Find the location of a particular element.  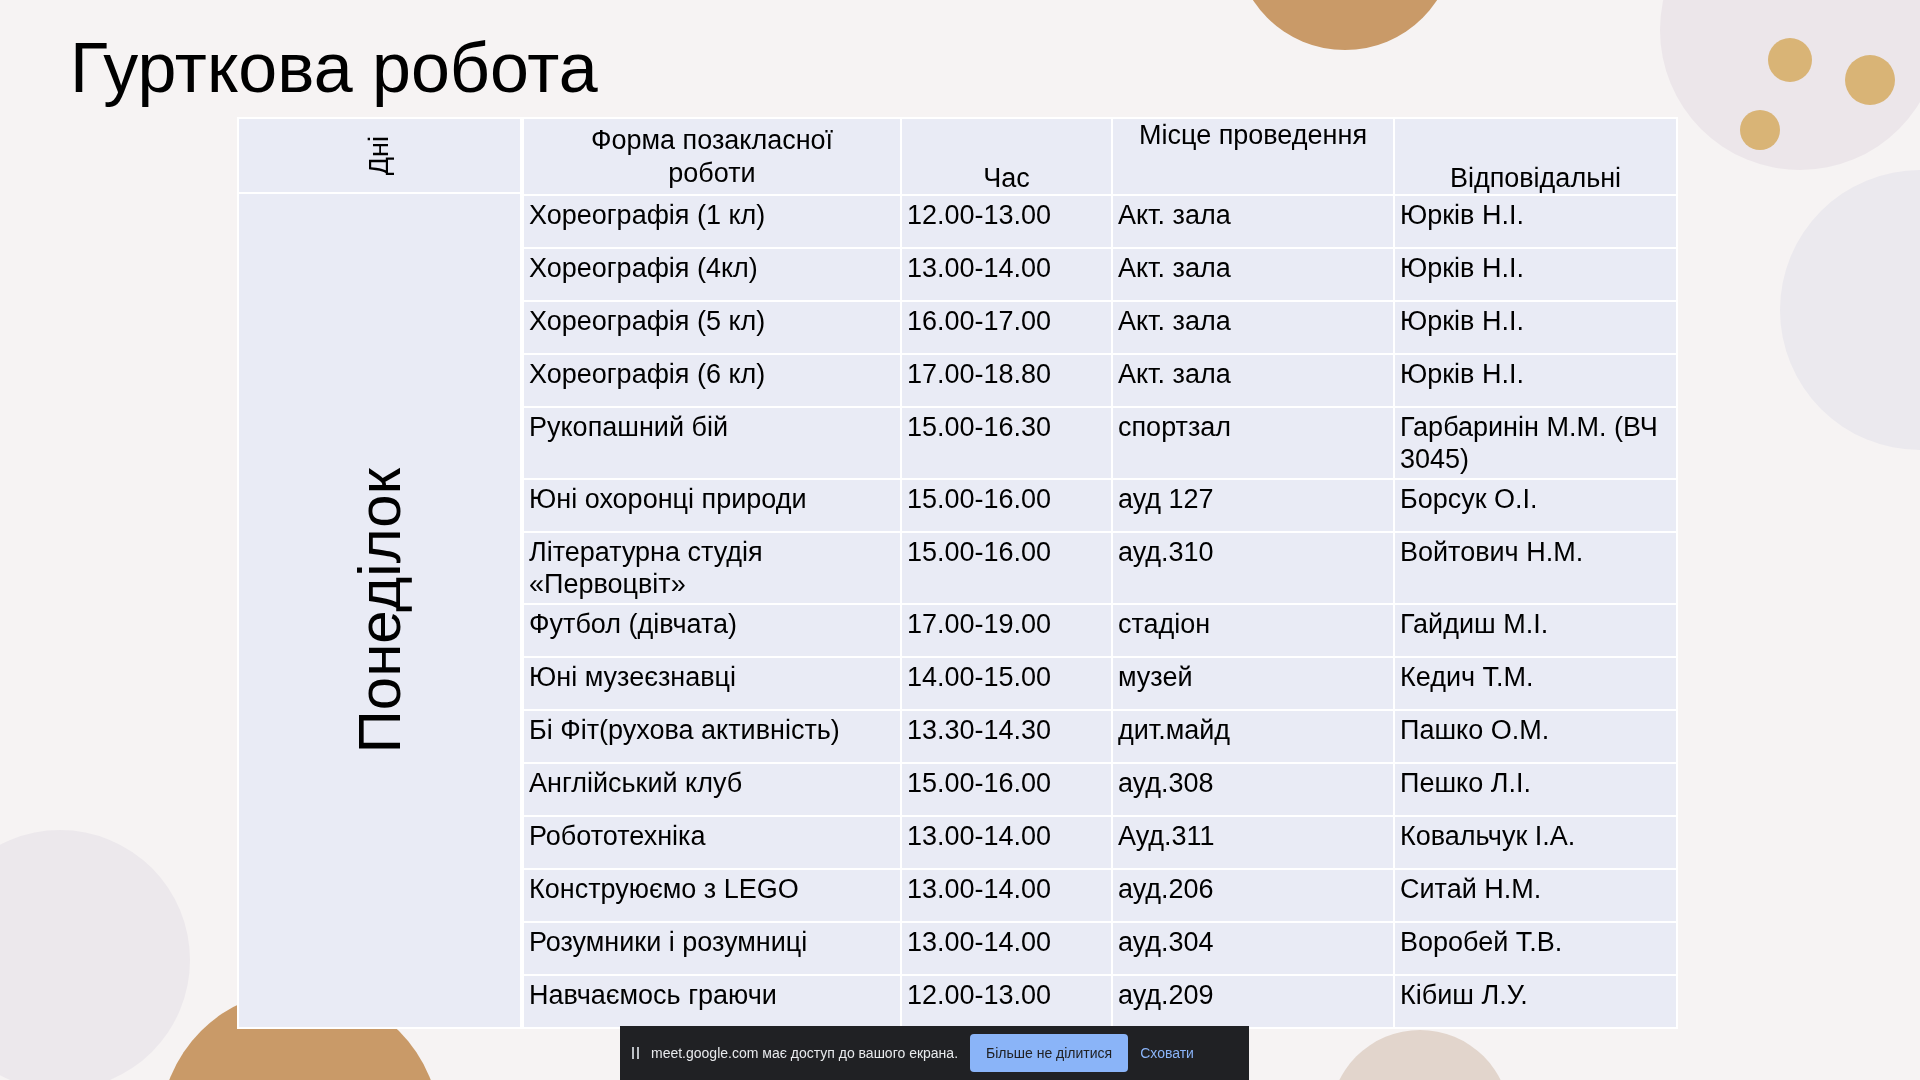

table-cell: ауд.209 is located at coordinates (1166, 994).